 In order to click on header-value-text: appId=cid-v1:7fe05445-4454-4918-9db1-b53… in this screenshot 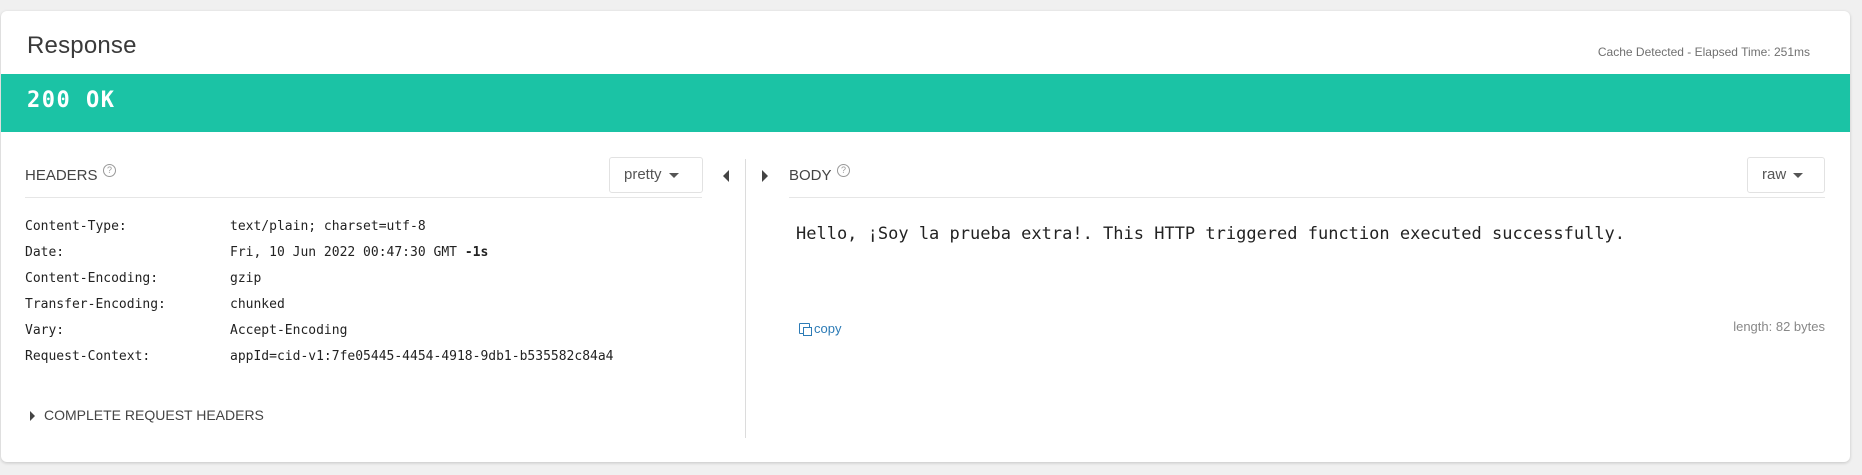, I will do `click(422, 356)`.